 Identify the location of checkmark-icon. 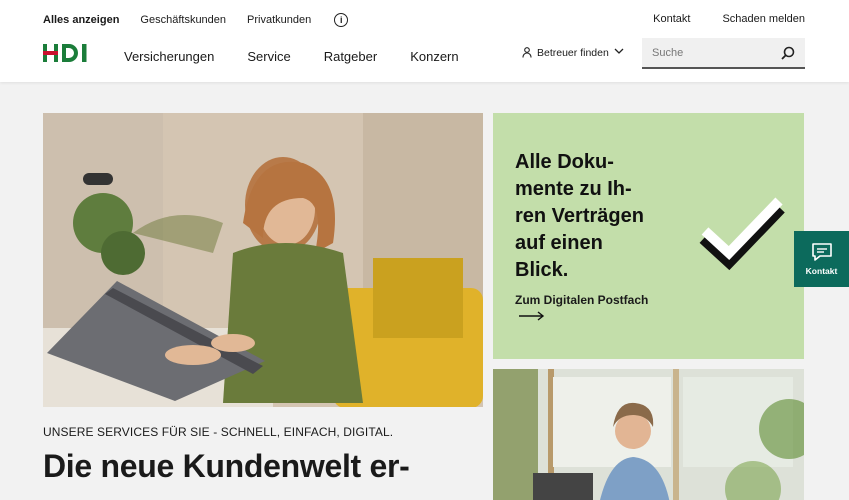
(742, 234).